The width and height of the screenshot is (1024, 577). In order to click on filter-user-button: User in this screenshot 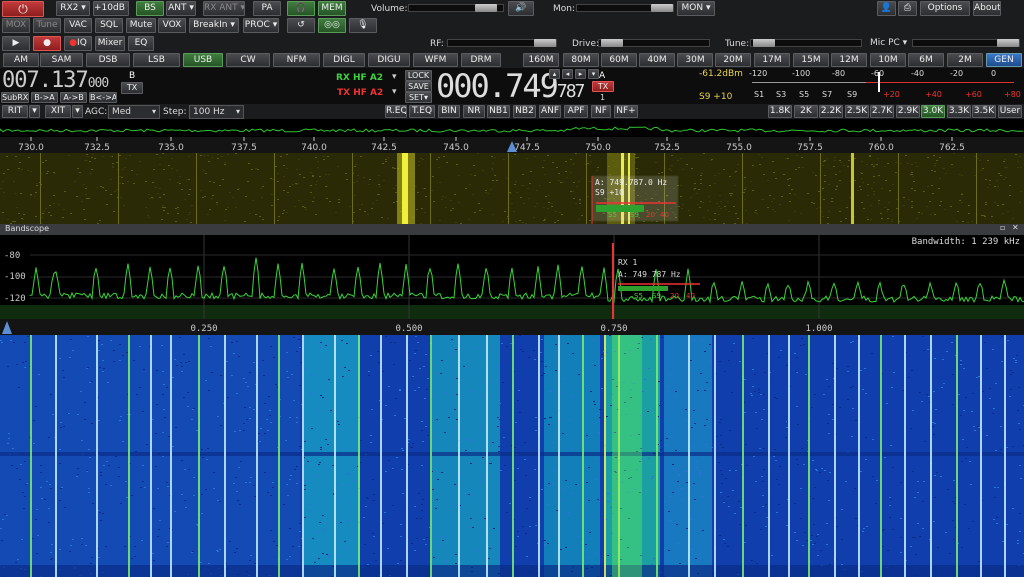, I will do `click(1010, 111)`.